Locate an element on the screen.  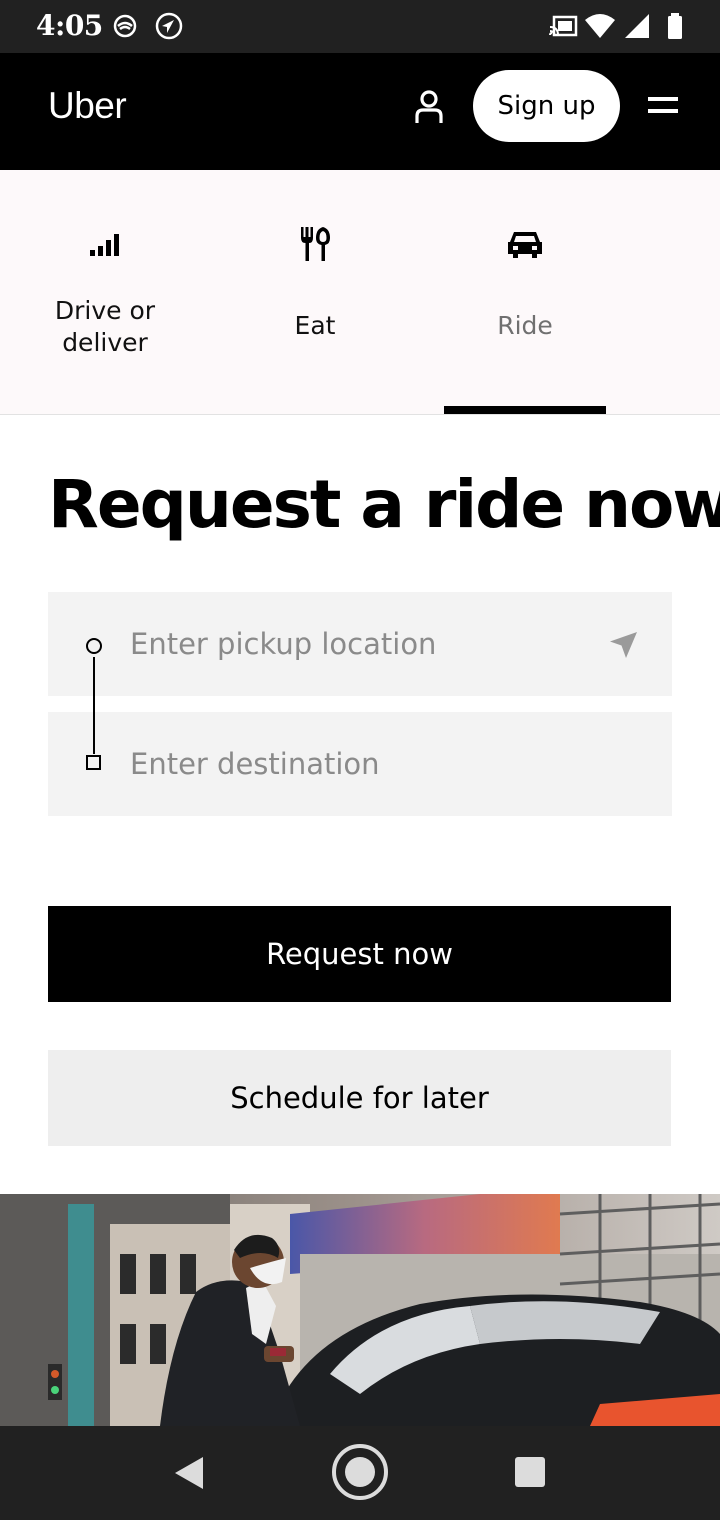
system-navigation-bar is located at coordinates (360, 1473).